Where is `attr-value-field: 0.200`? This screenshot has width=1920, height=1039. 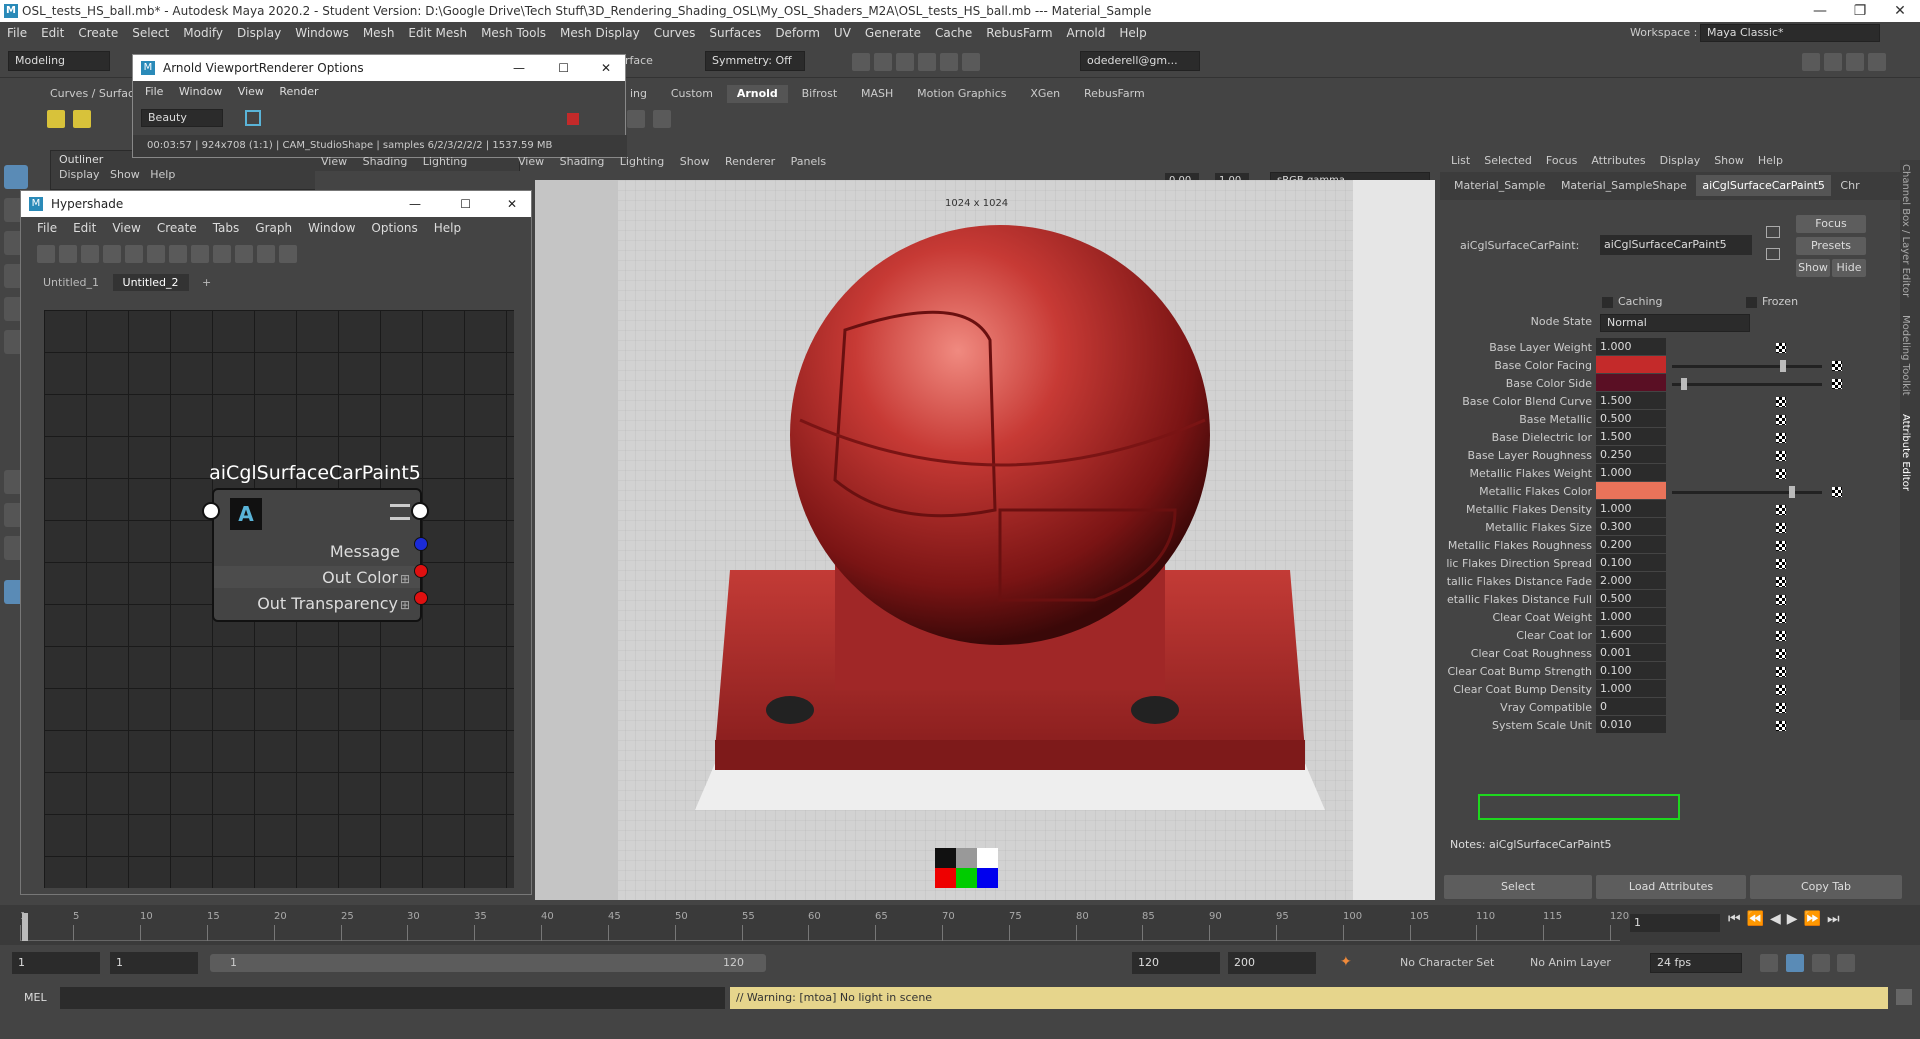 attr-value-field: 0.200 is located at coordinates (1631, 544).